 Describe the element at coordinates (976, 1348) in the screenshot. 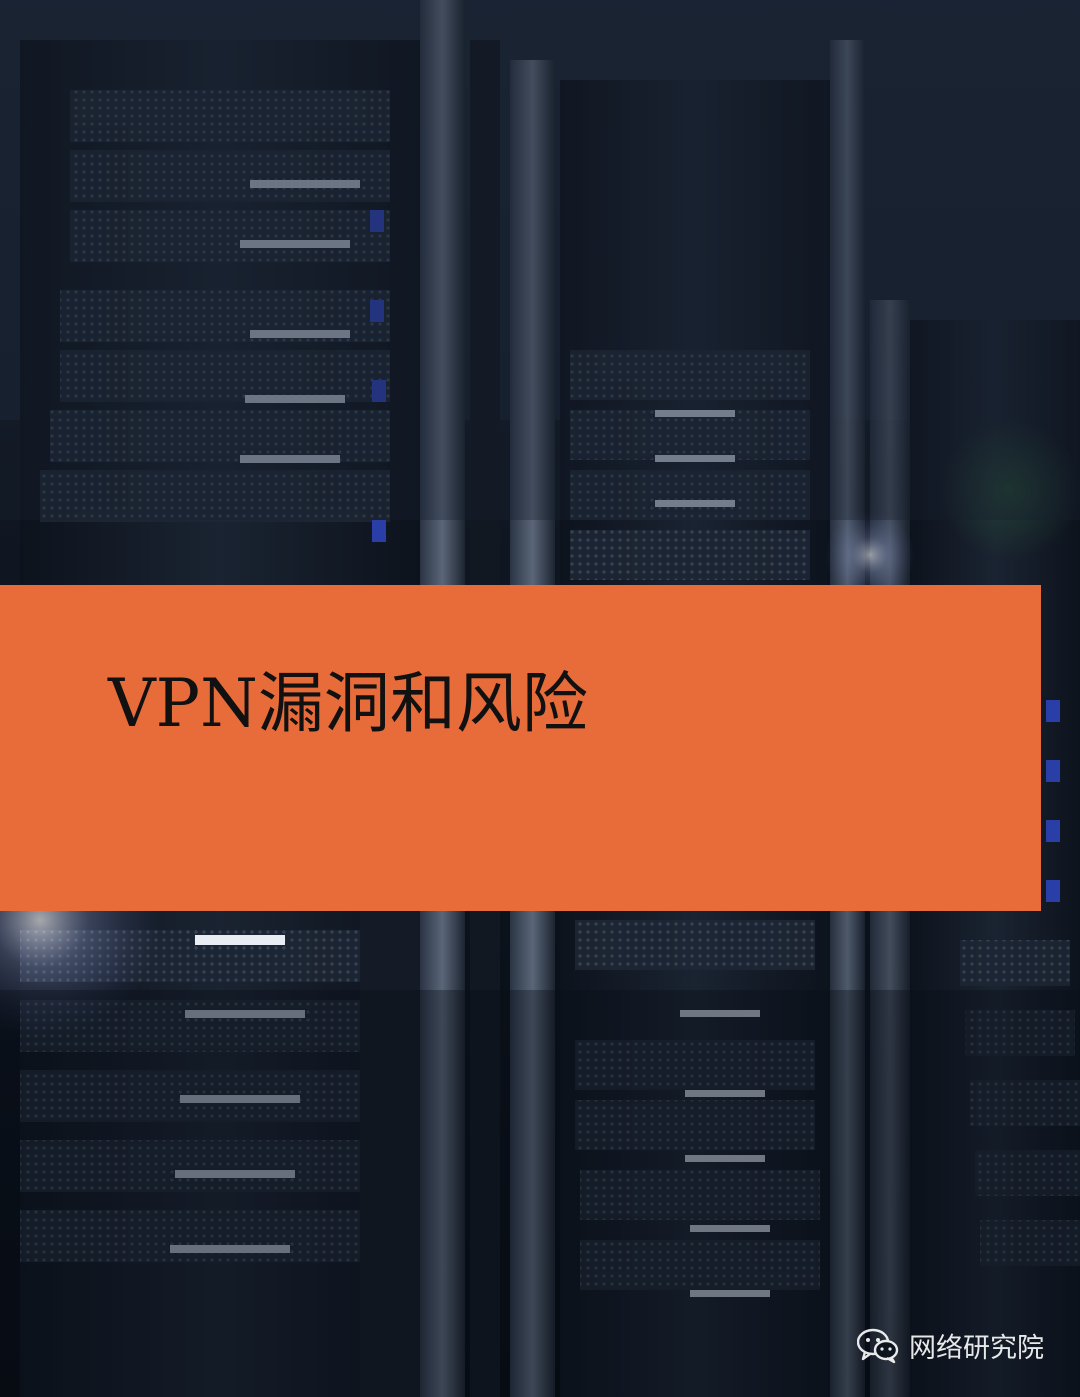

I see `watermark-label: 网络研究院` at that location.